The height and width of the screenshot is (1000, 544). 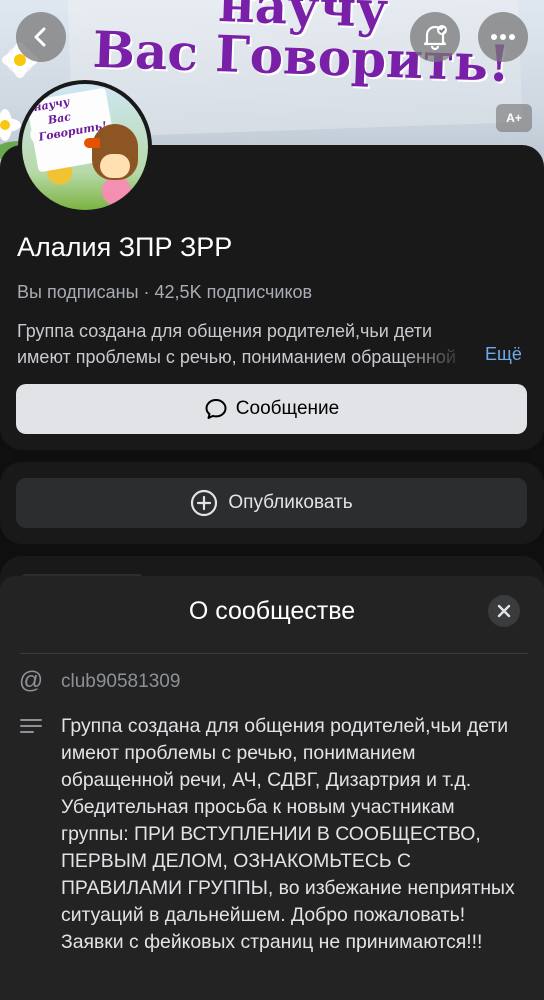 What do you see at coordinates (503, 354) in the screenshot?
I see `more-link: Ещё` at bounding box center [503, 354].